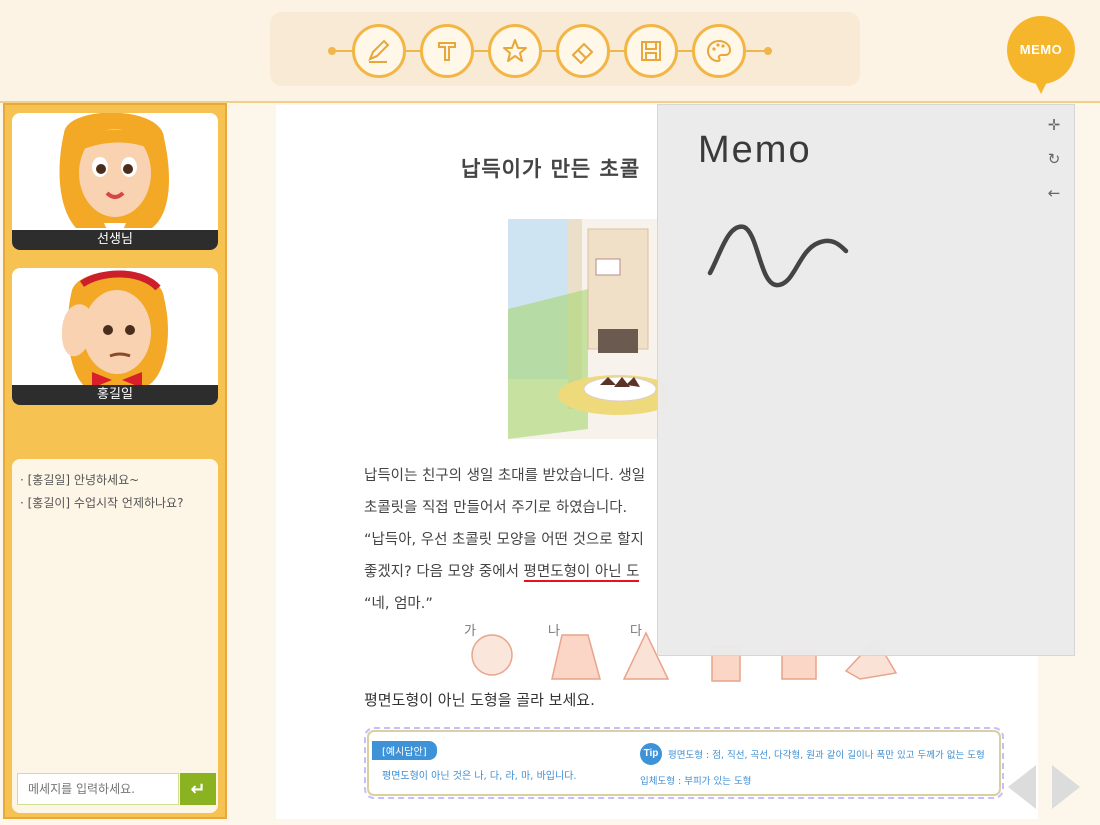 The width and height of the screenshot is (1100, 825). I want to click on tip-solid-definition: 입체도형 : 부피가 있는 도형, so click(696, 781).